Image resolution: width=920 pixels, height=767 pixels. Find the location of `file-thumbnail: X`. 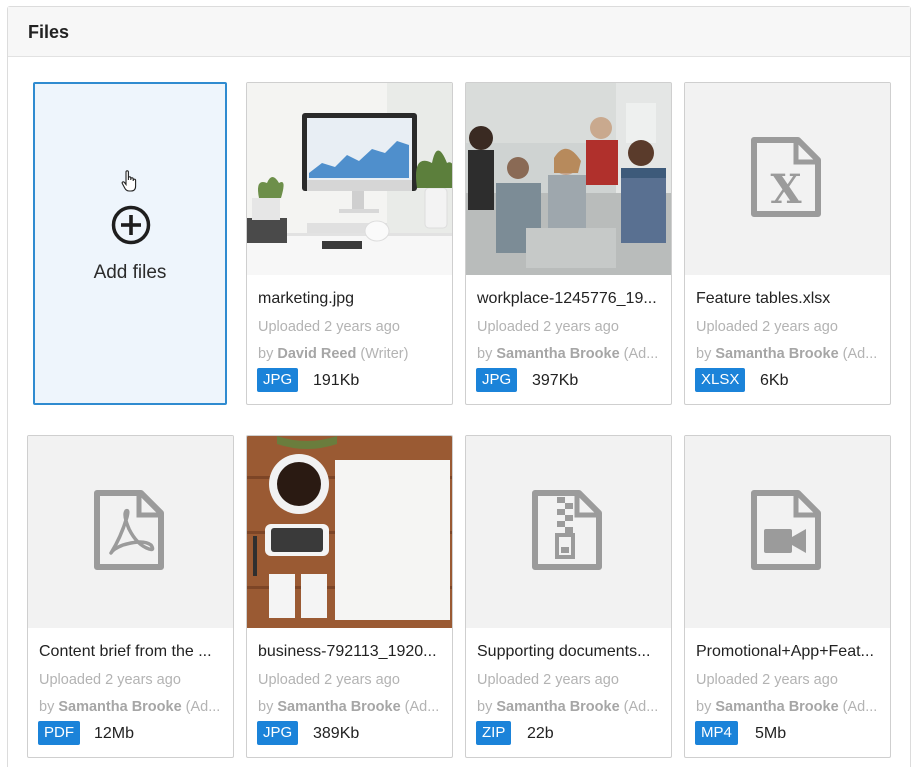

file-thumbnail: X is located at coordinates (787, 179).